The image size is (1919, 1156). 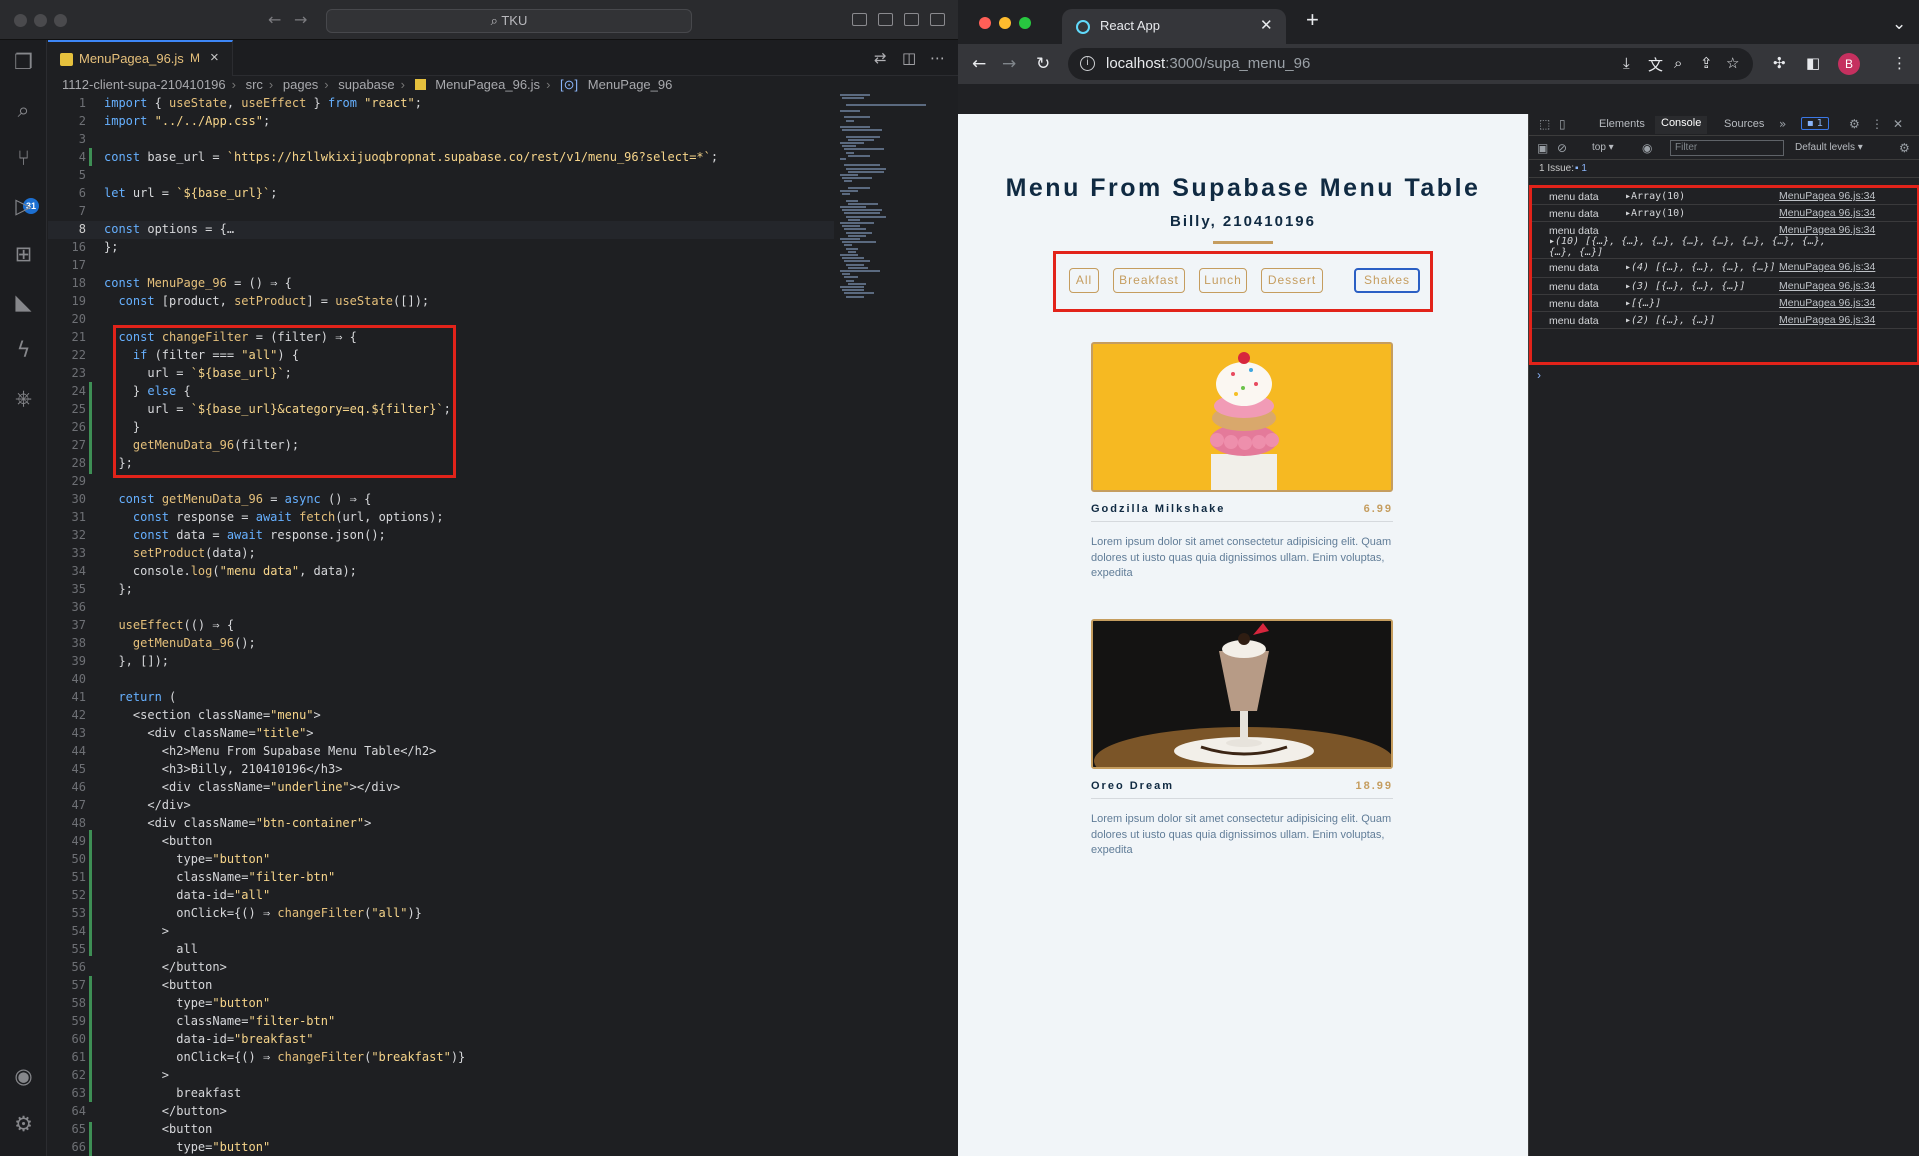 I want to click on tab-search-chevron-icon: ⌄, so click(x=1899, y=24).